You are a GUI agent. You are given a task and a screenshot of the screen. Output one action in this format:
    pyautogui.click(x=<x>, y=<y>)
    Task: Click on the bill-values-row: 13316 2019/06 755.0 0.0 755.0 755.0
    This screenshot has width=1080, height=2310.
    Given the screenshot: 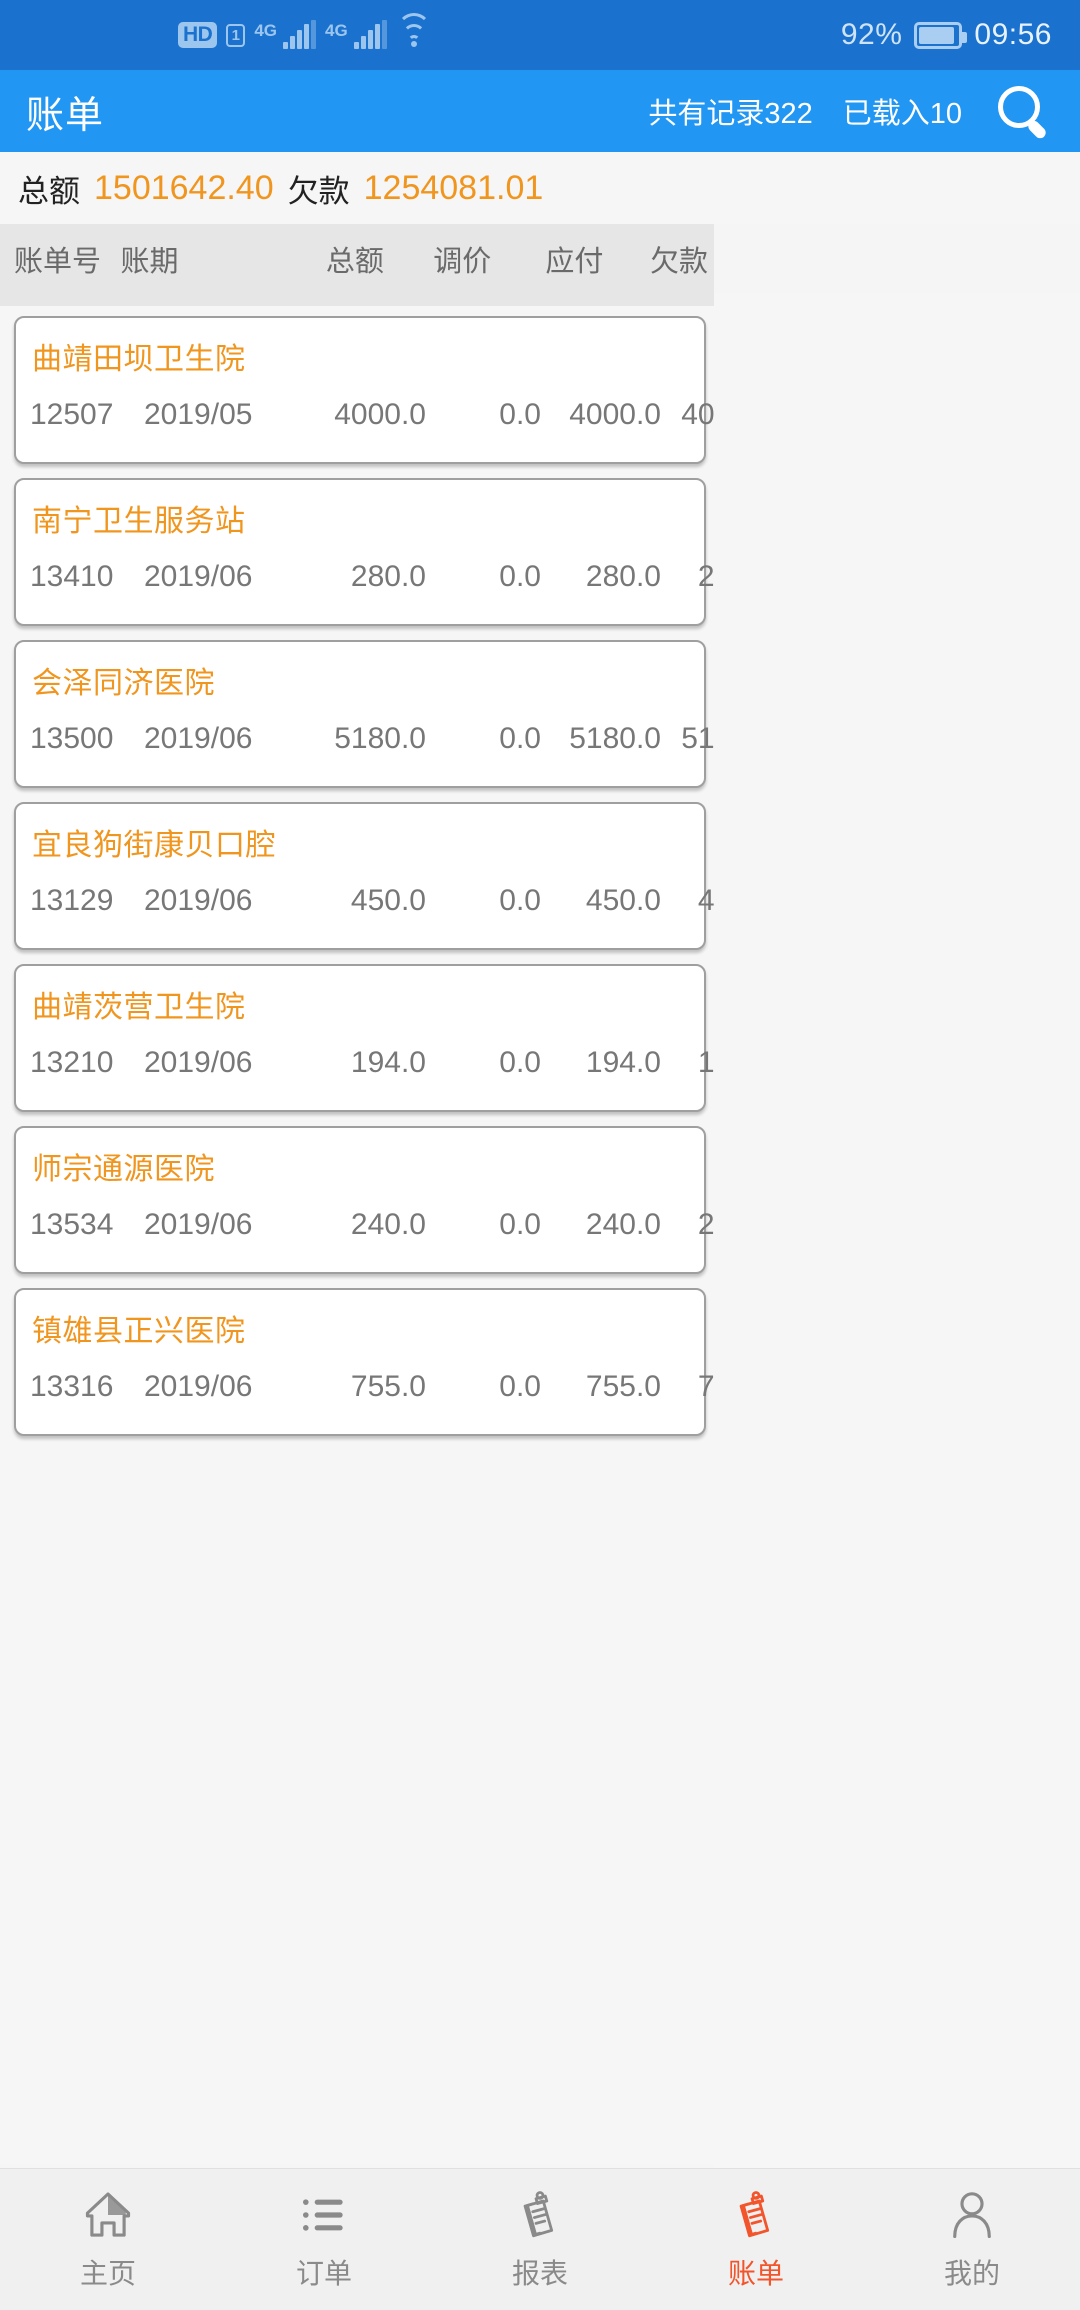 What is the action you would take?
    pyautogui.click(x=365, y=1387)
    